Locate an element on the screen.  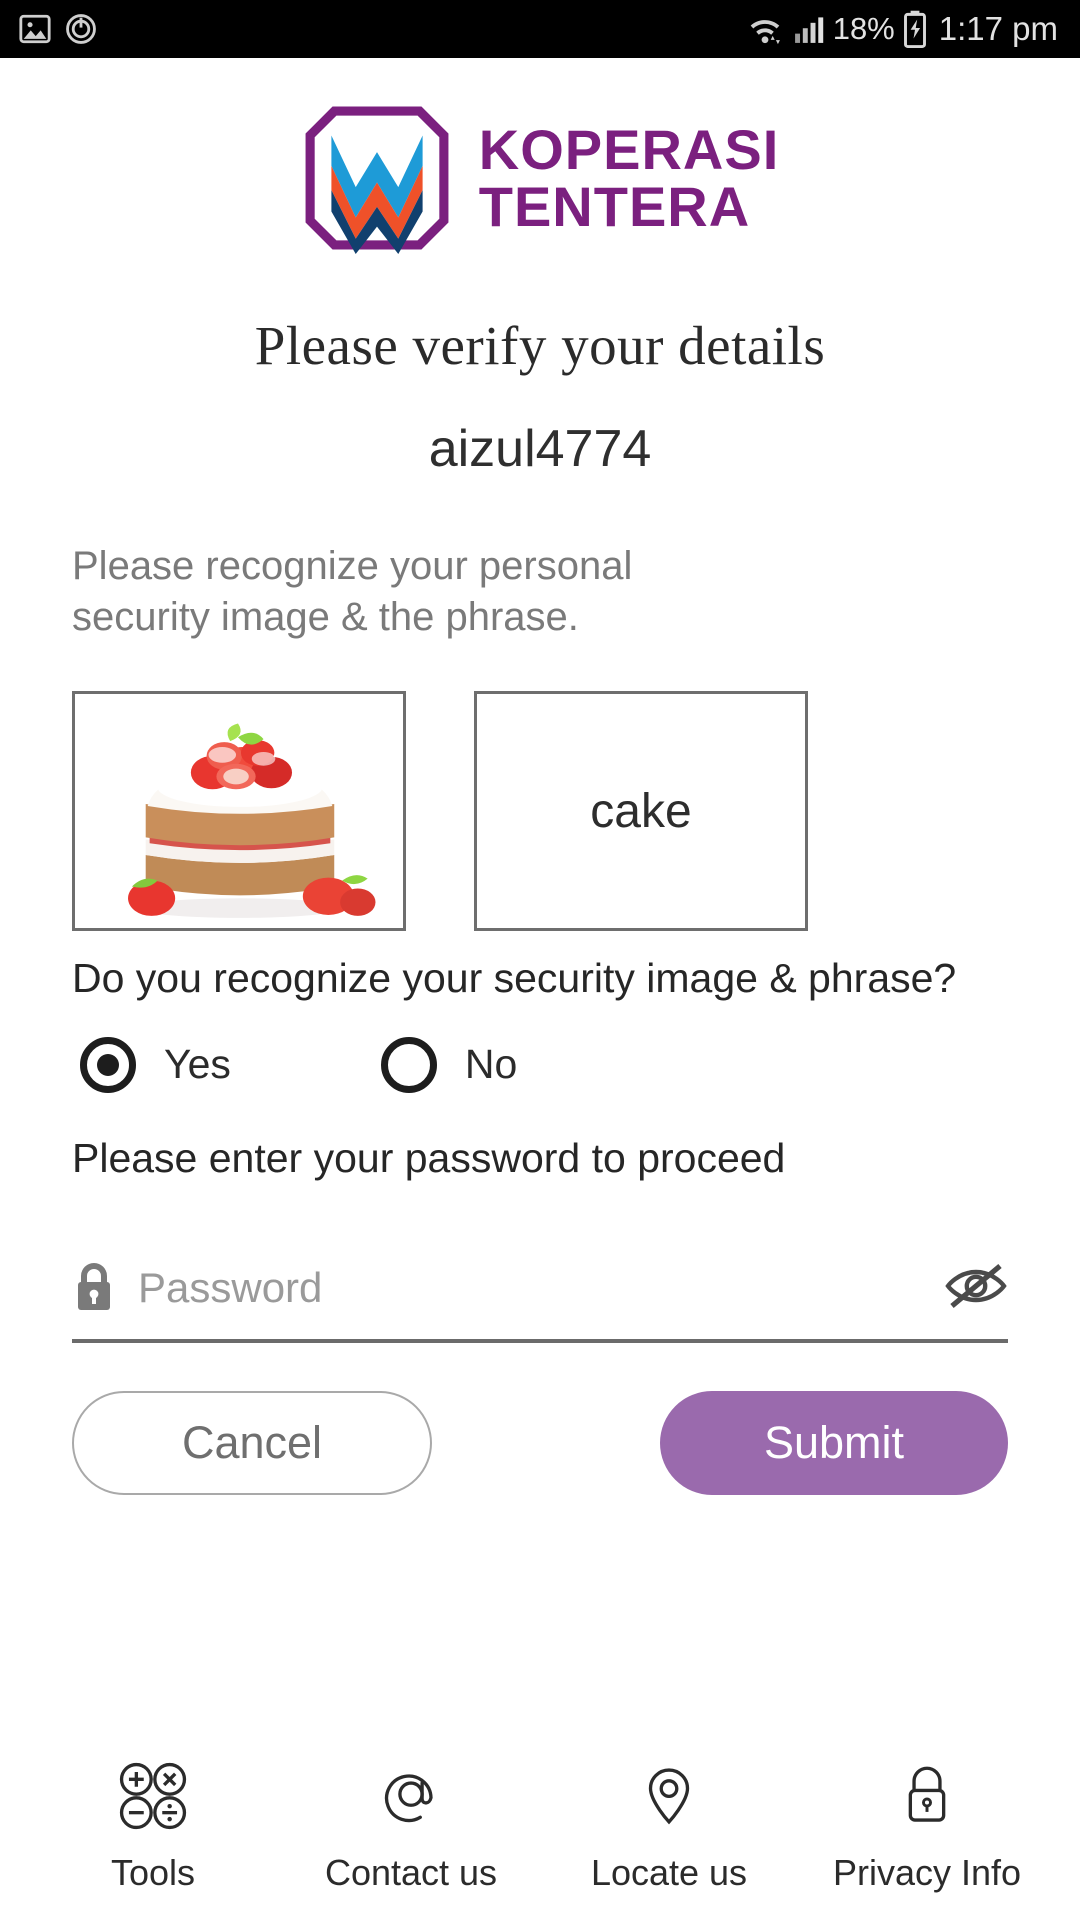
security-phrase-text: cake is located at coordinates (641, 811).